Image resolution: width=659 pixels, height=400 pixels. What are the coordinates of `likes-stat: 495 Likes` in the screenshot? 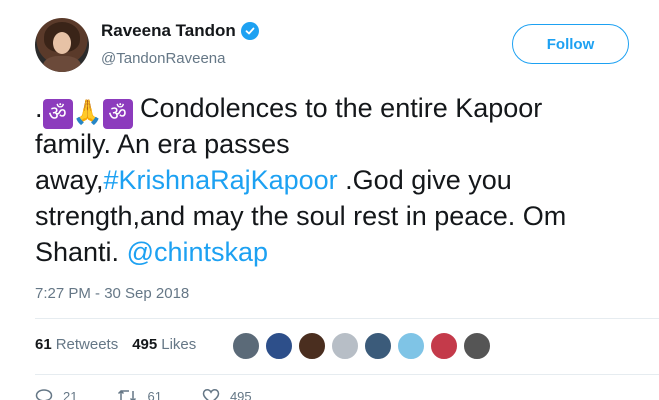 It's located at (164, 344).